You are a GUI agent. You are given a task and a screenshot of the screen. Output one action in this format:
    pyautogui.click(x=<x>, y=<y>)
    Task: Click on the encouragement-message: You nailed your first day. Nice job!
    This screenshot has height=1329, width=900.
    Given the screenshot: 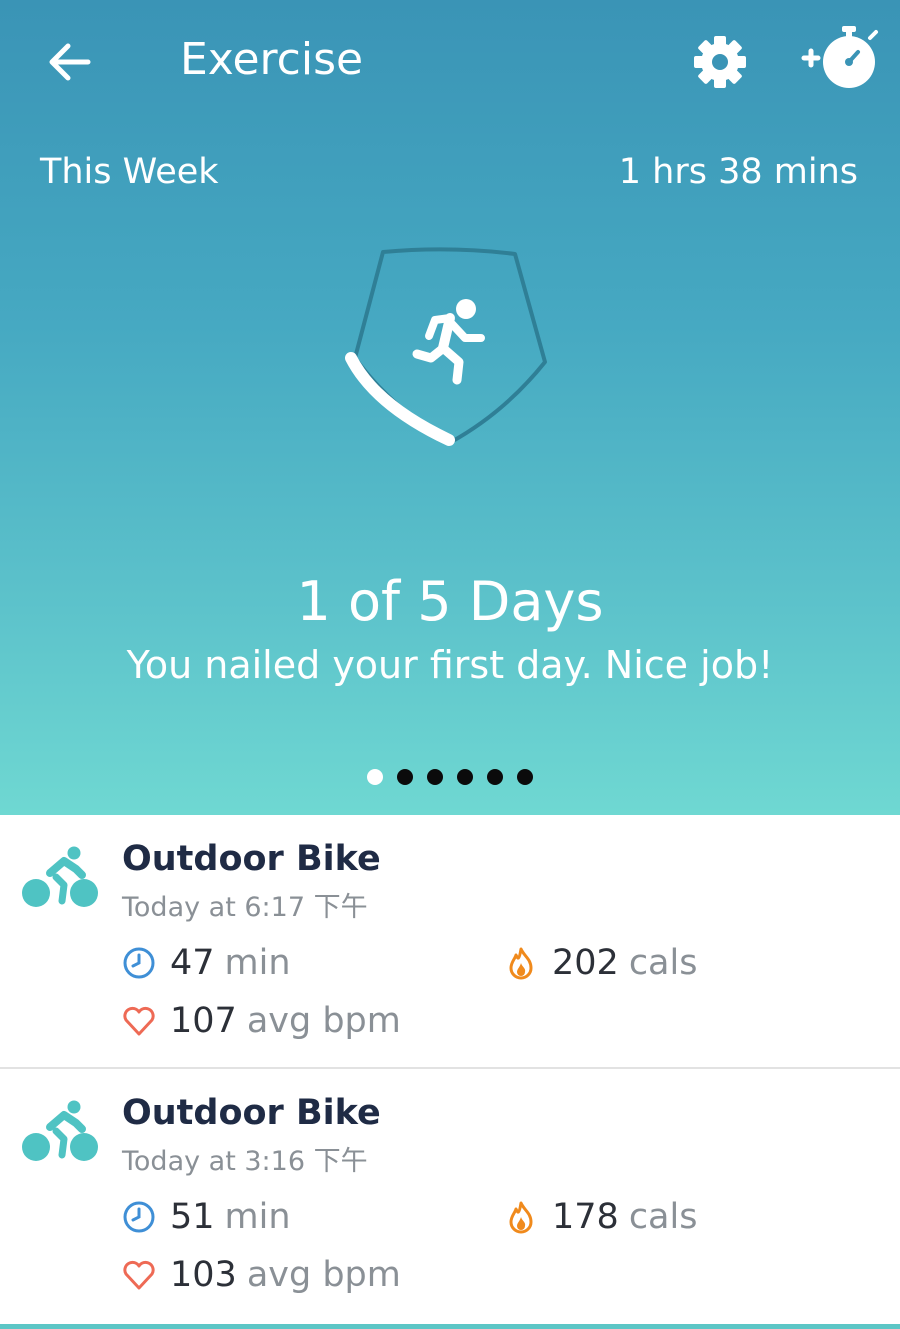 What is the action you would take?
    pyautogui.click(x=450, y=665)
    